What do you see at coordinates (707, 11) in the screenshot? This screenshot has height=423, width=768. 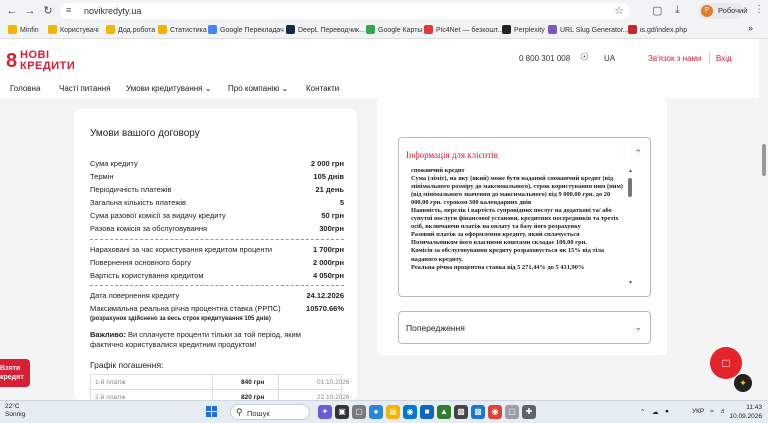 I see `avatar: Р` at bounding box center [707, 11].